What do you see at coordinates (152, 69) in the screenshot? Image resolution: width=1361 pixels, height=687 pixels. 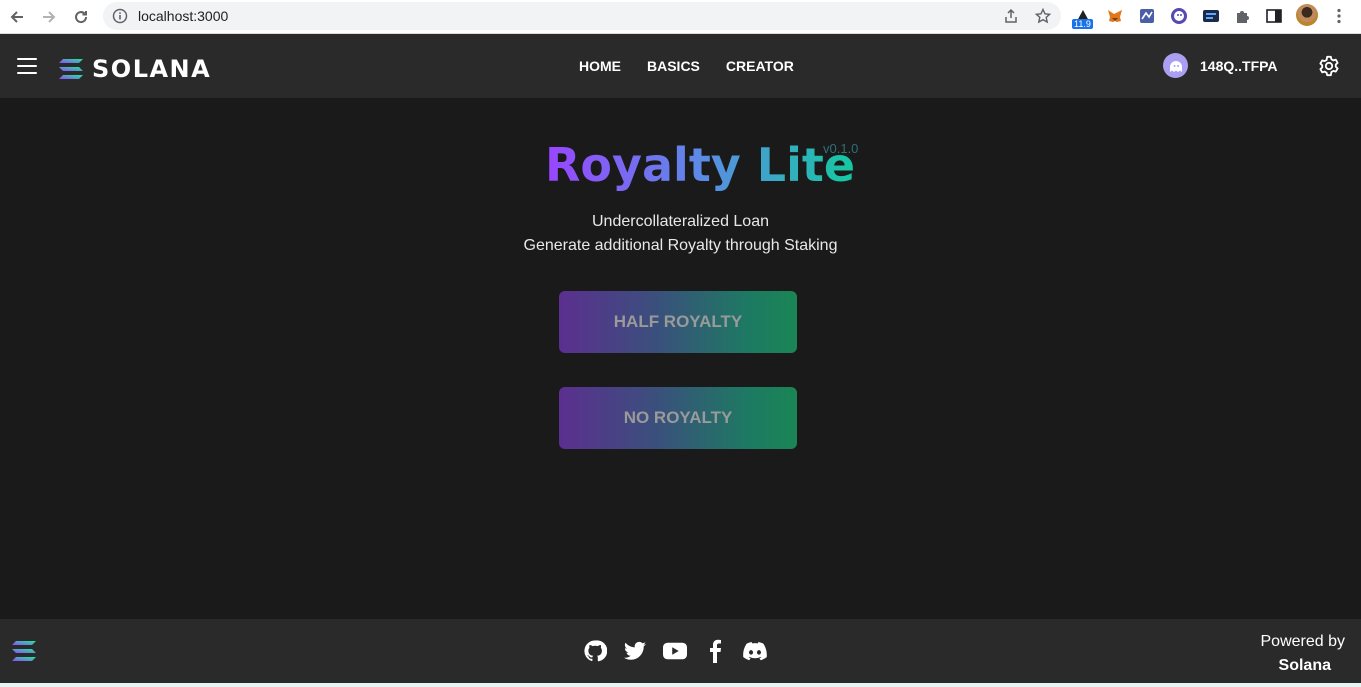 I see `brand-wordmark: SOLANA` at bounding box center [152, 69].